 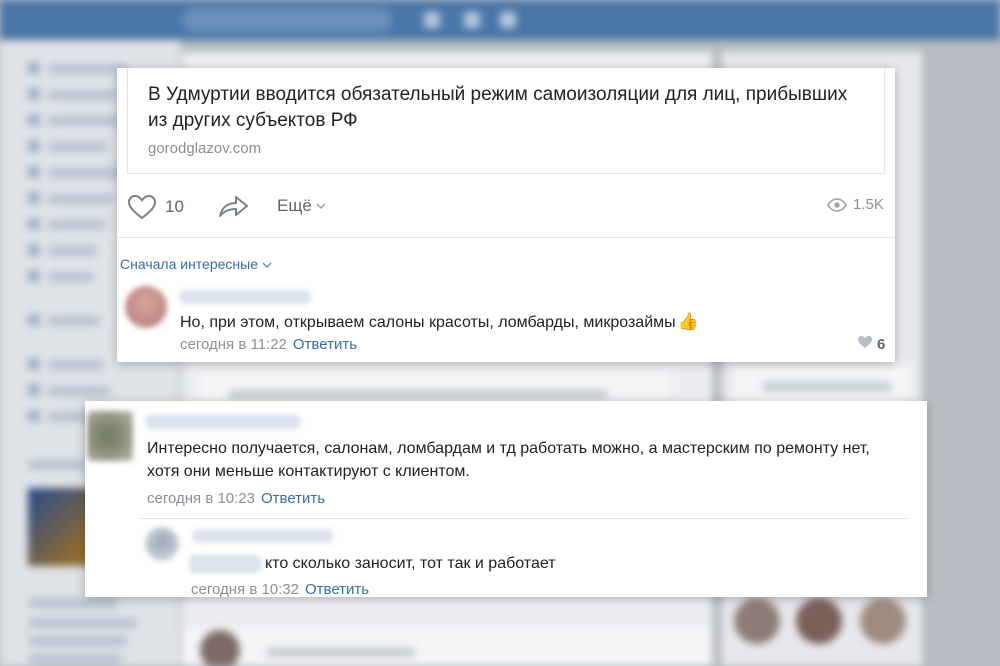 What do you see at coordinates (225, 563) in the screenshot?
I see `reply-mention` at bounding box center [225, 563].